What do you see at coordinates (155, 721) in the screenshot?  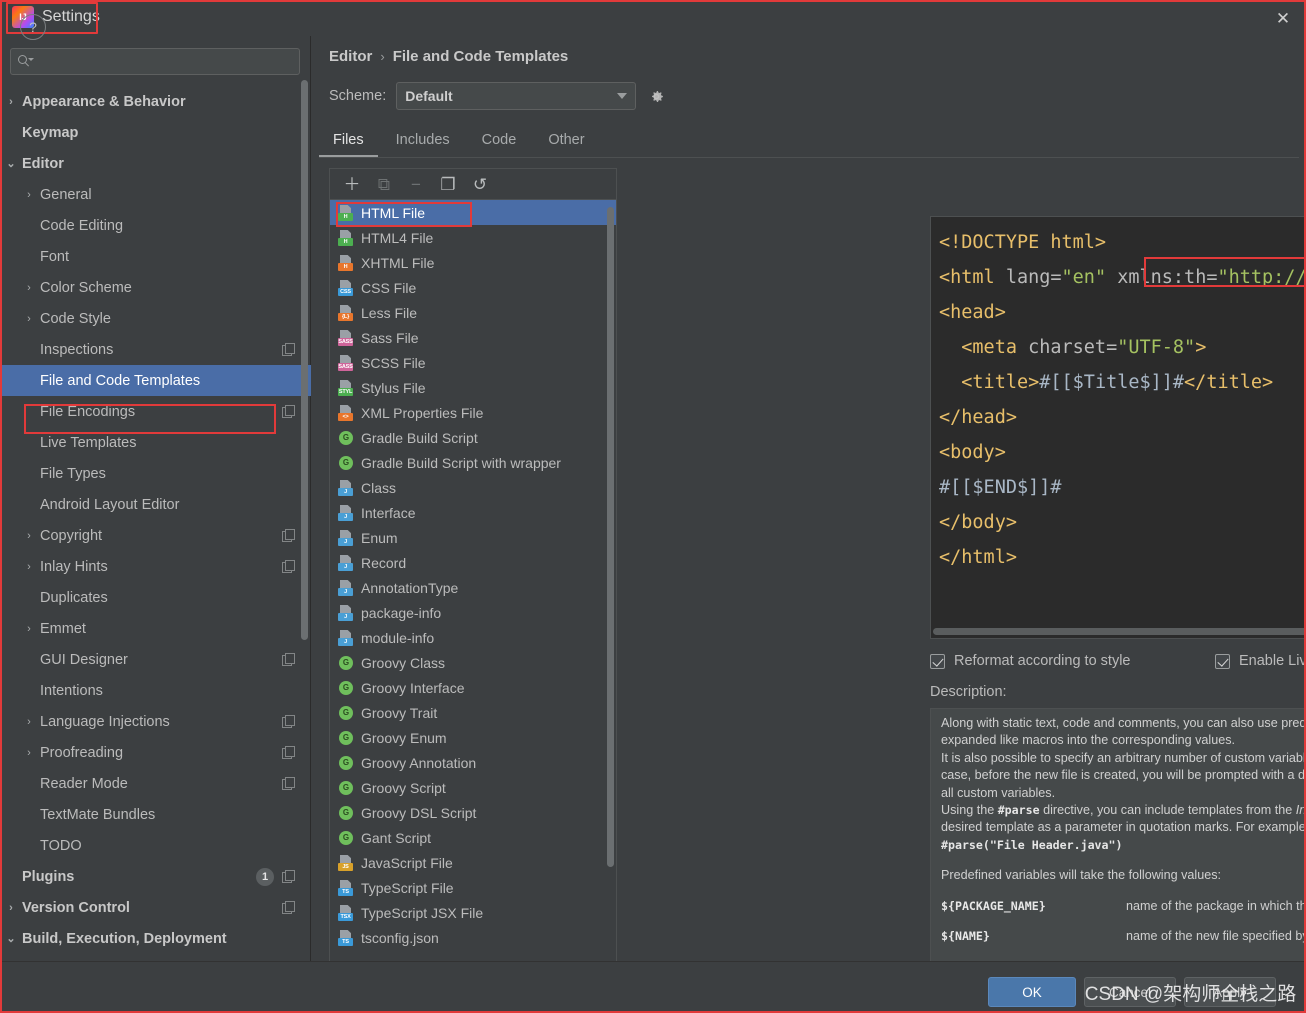 I see `sidebar-item-language-injections: › Language Injections` at bounding box center [155, 721].